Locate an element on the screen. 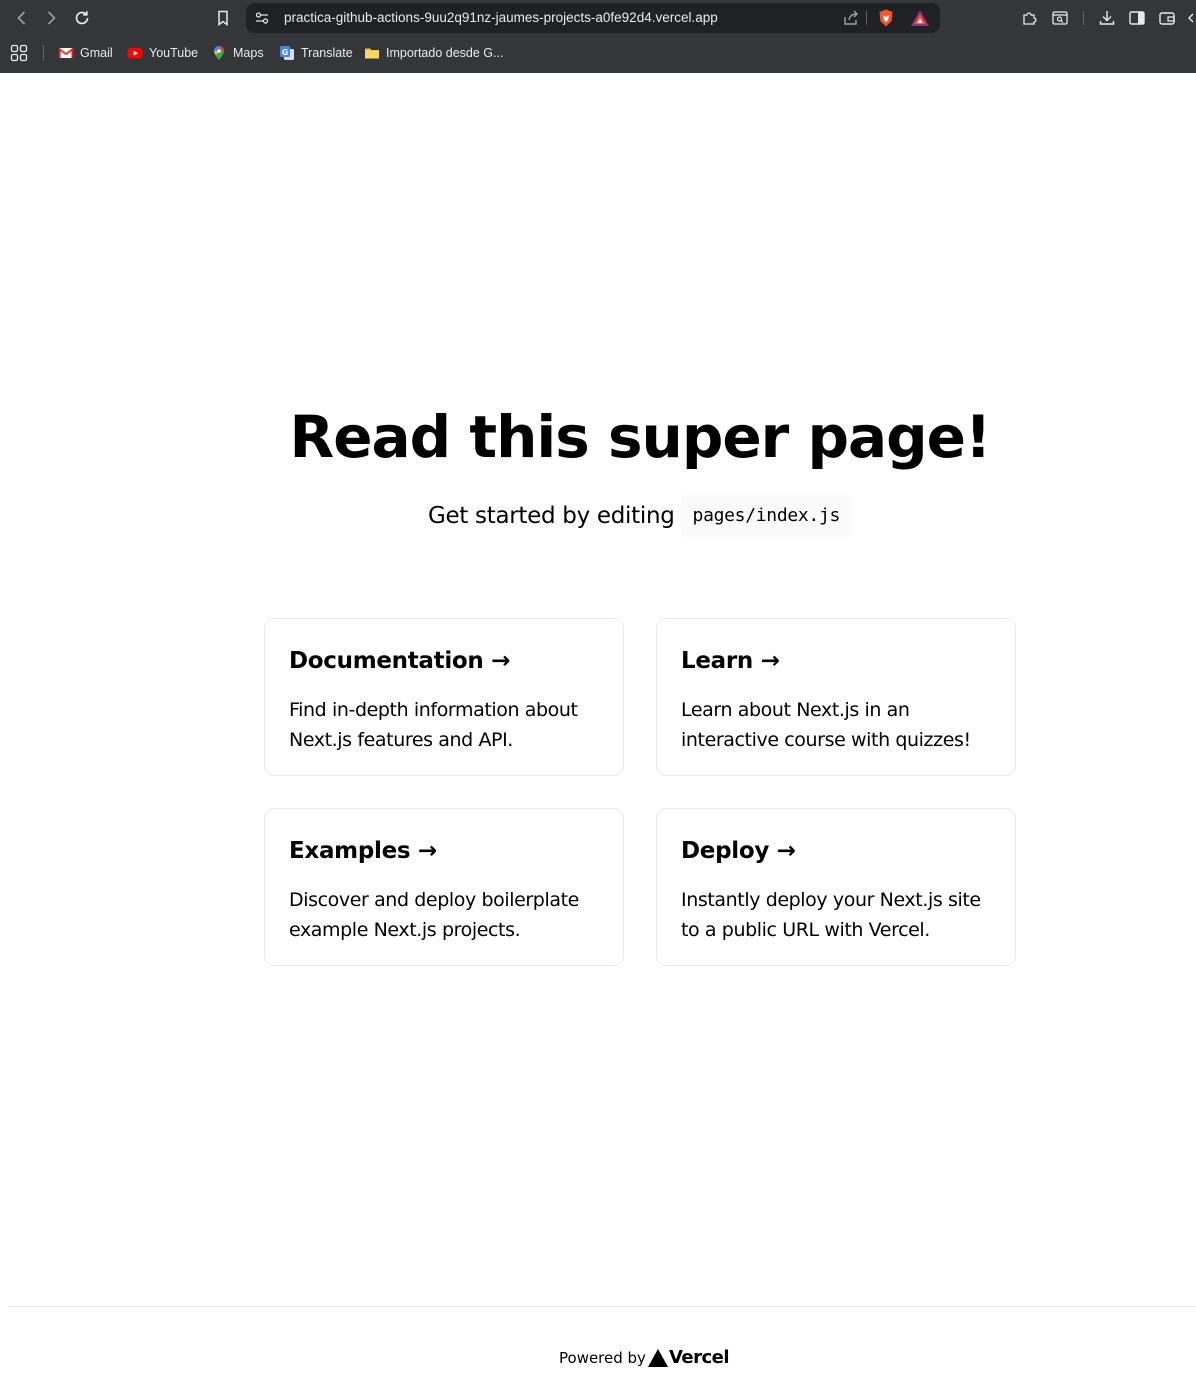  back-button is located at coordinates (22, 18).